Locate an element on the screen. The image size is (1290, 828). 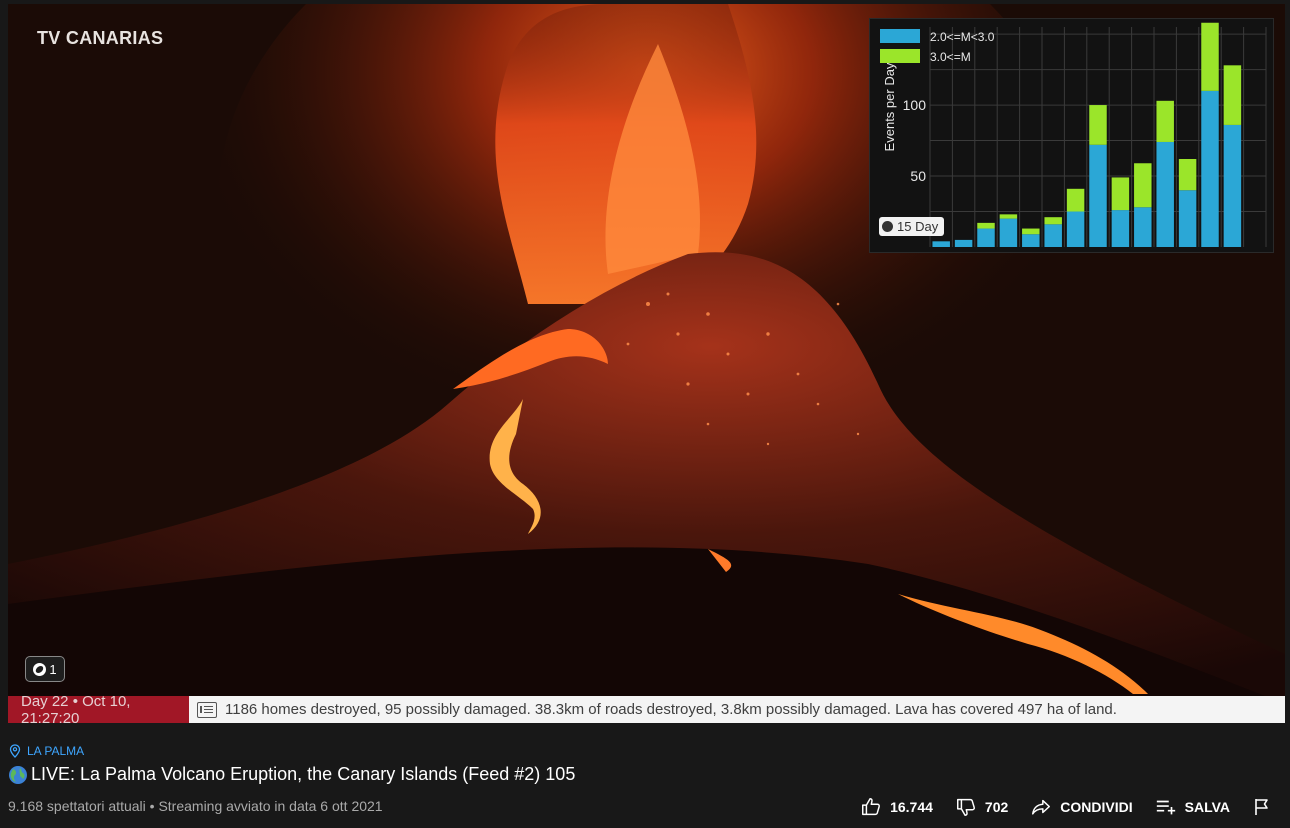
channel-badge-number: 1 is located at coordinates (53, 669).